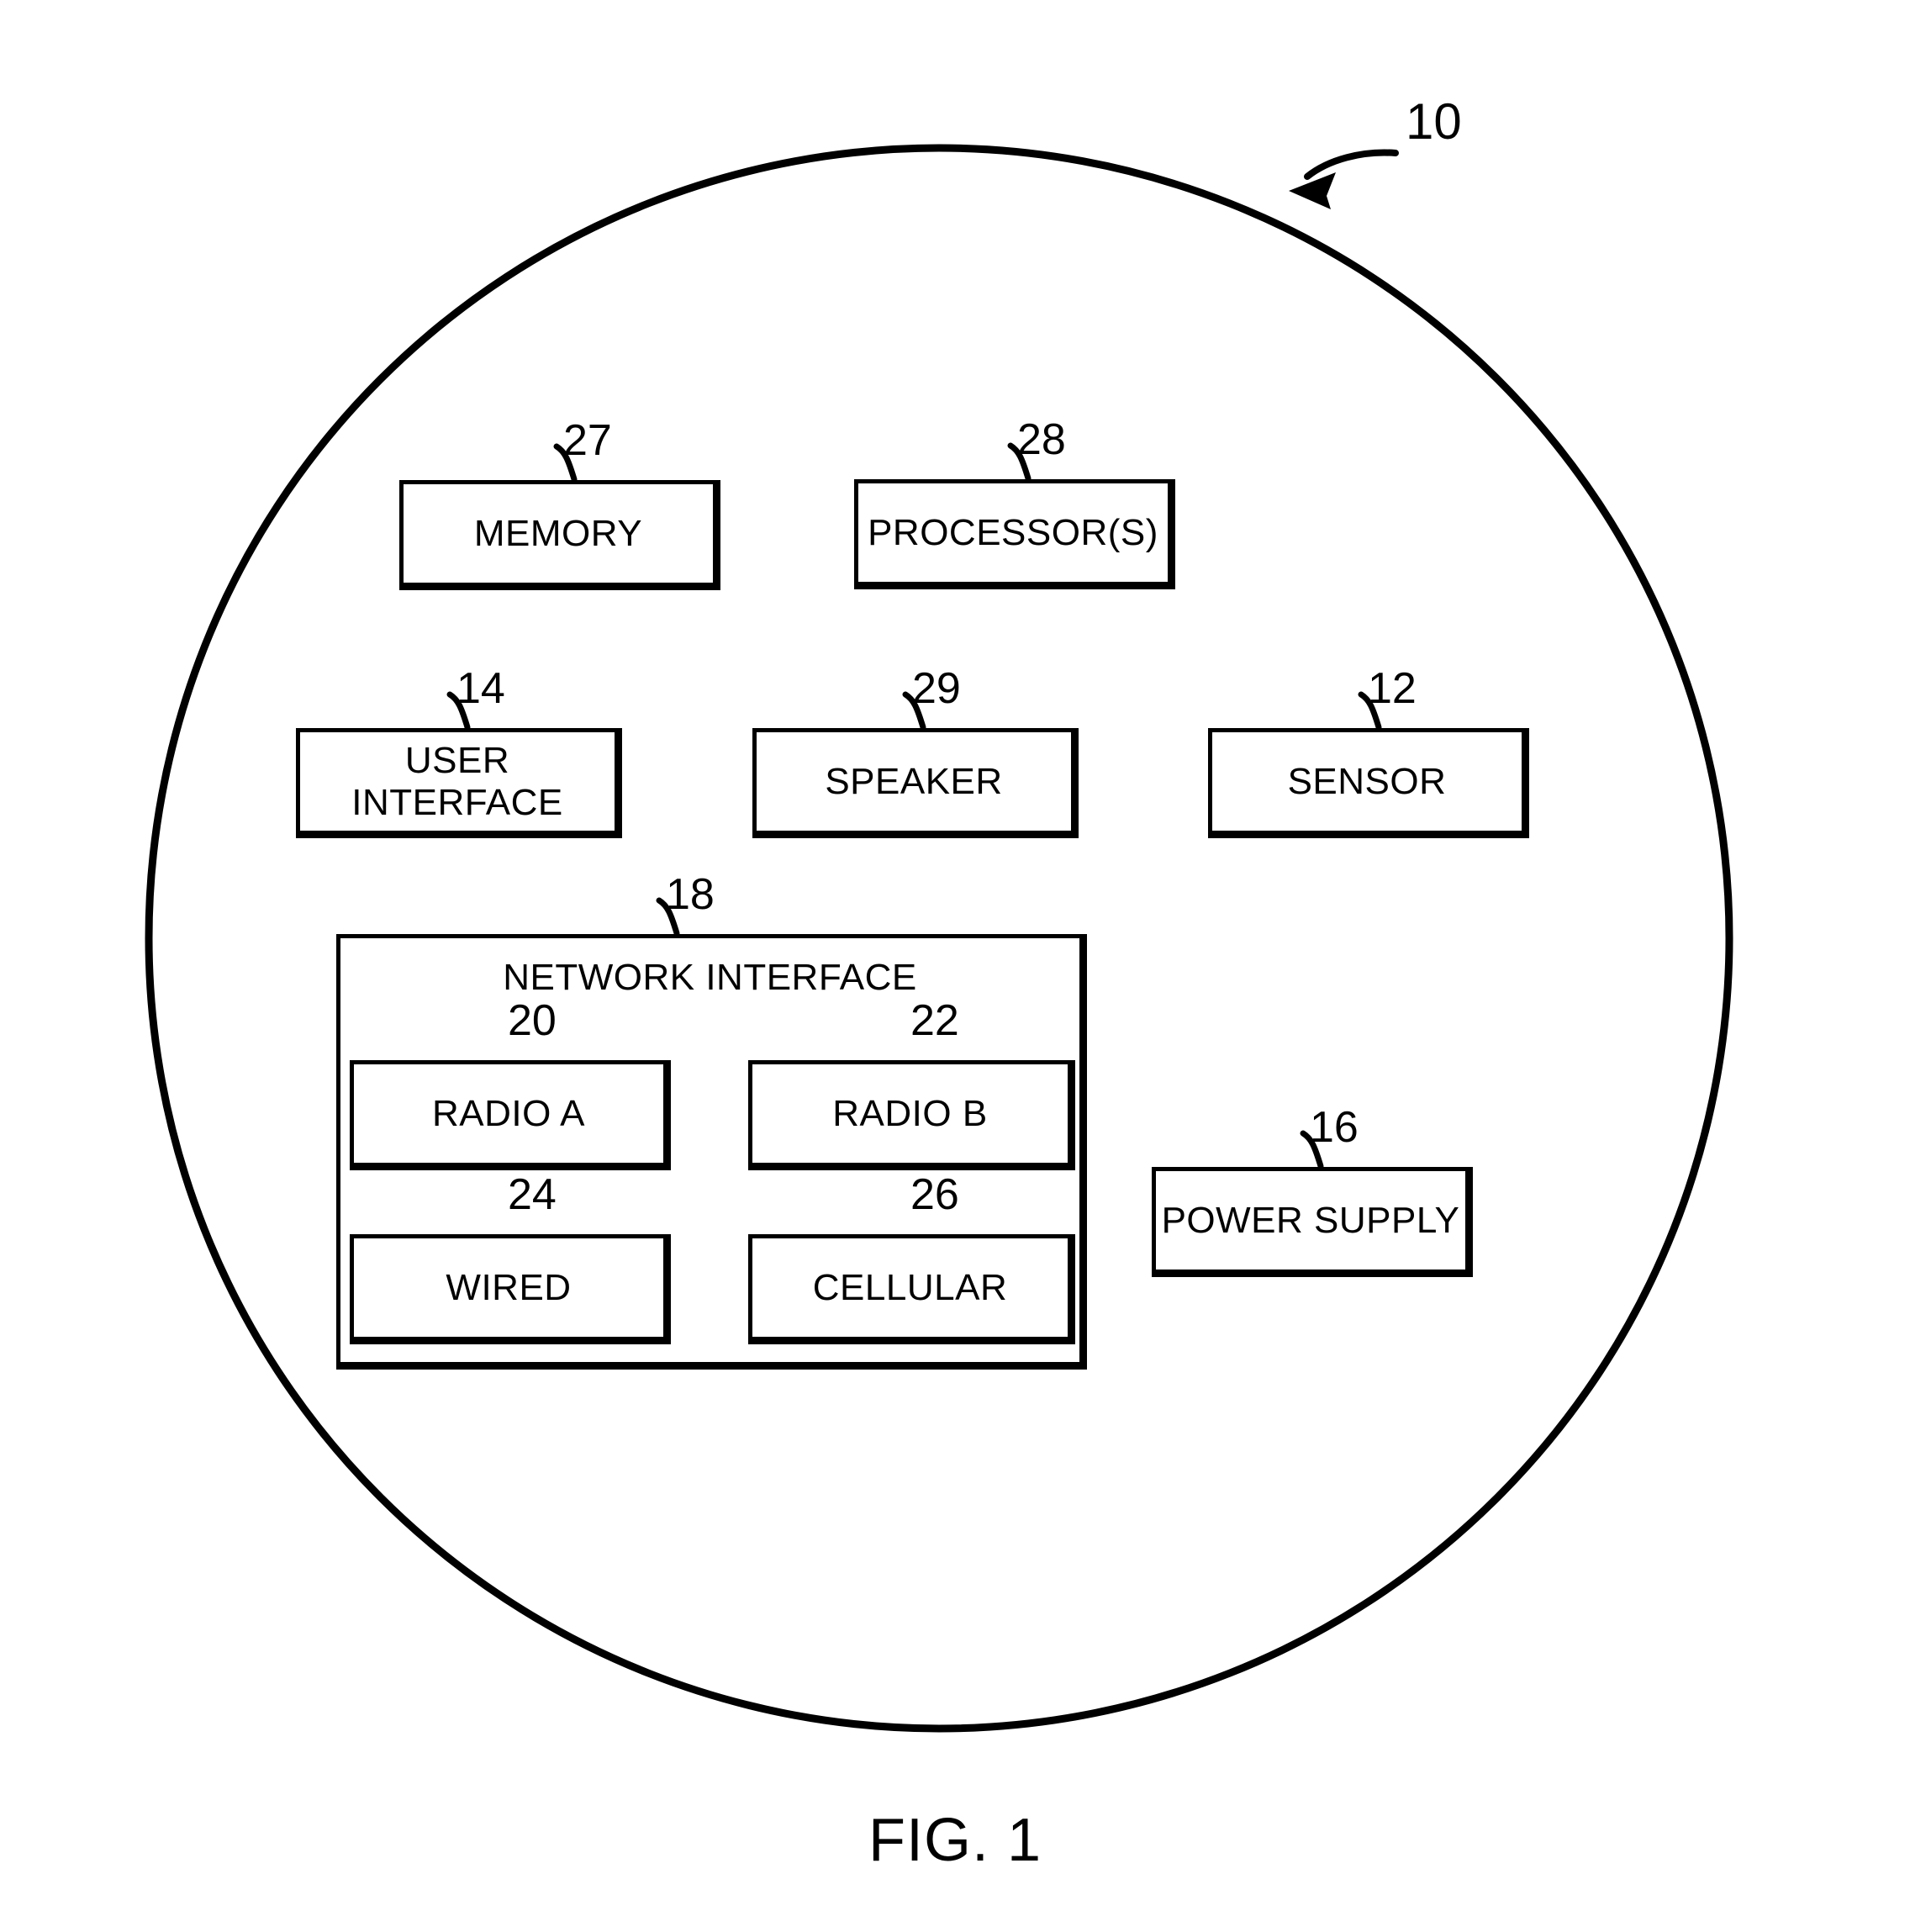 The height and width of the screenshot is (1932, 1910). I want to click on block-user-interface: USER INTERFACE, so click(459, 783).